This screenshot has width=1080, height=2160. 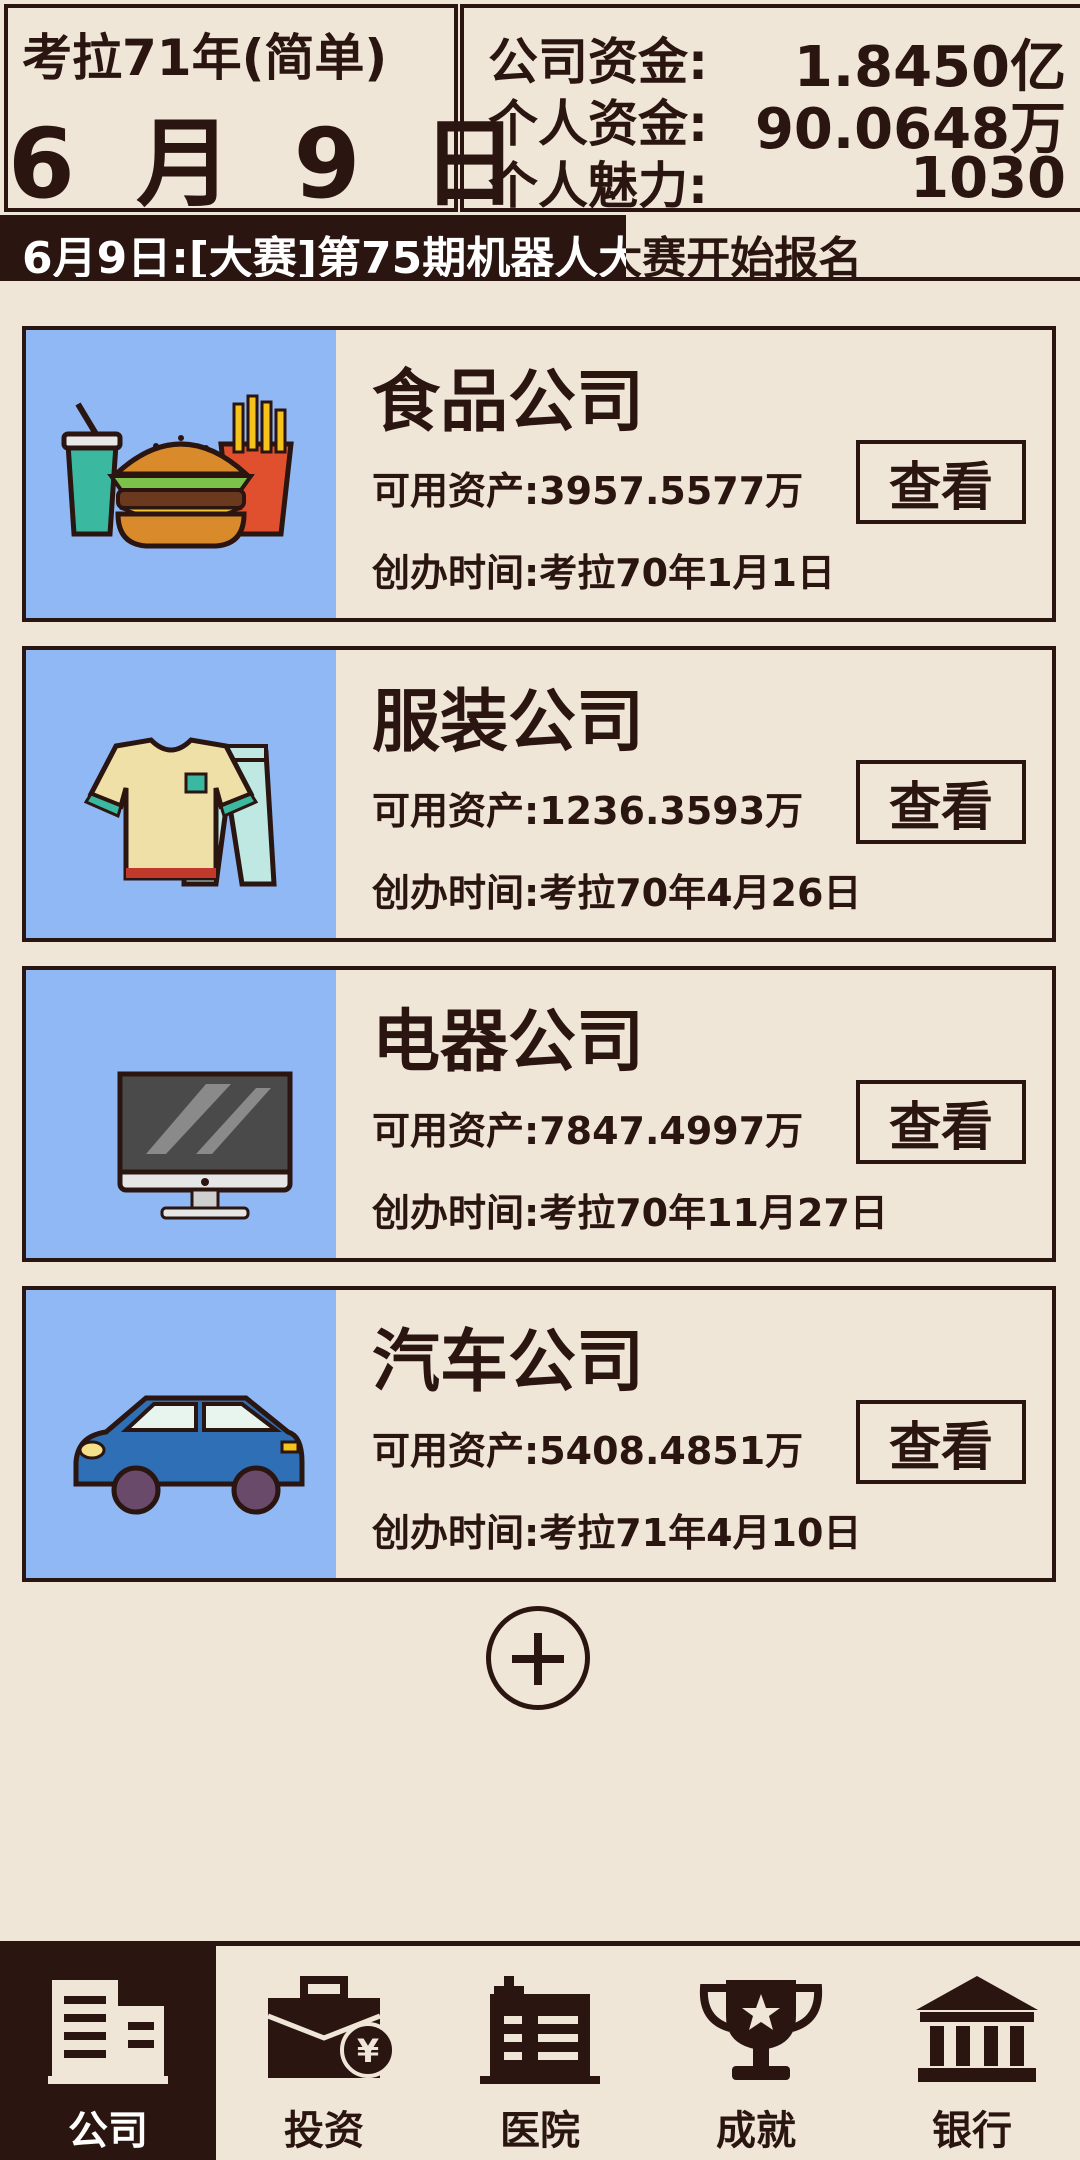 I want to click on briefcase-yen-icon: ¥, so click(x=330, y=2027).